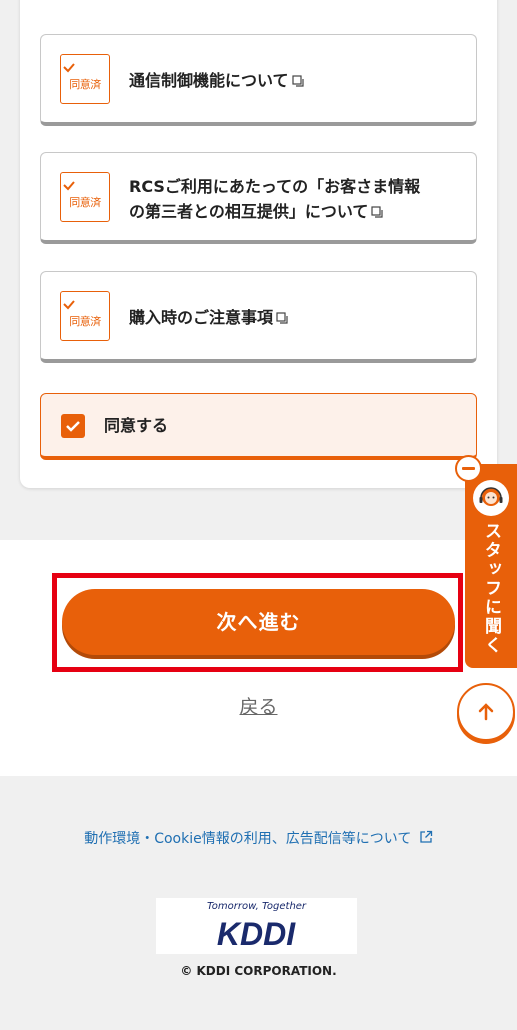 The height and width of the screenshot is (1030, 517). What do you see at coordinates (258, 705) in the screenshot?
I see `back-link: 戻る` at bounding box center [258, 705].